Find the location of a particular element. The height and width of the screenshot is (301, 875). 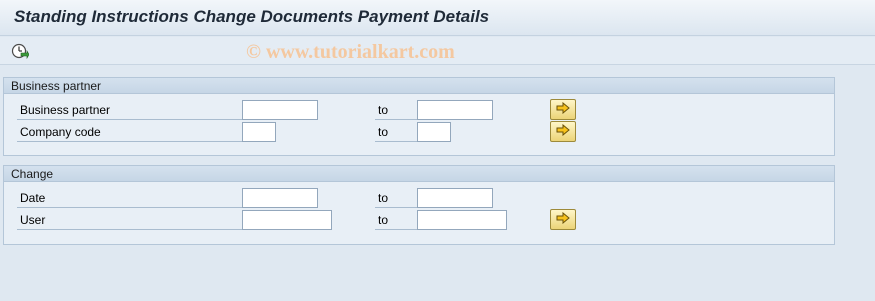

date-to-label: to is located at coordinates (396, 198).